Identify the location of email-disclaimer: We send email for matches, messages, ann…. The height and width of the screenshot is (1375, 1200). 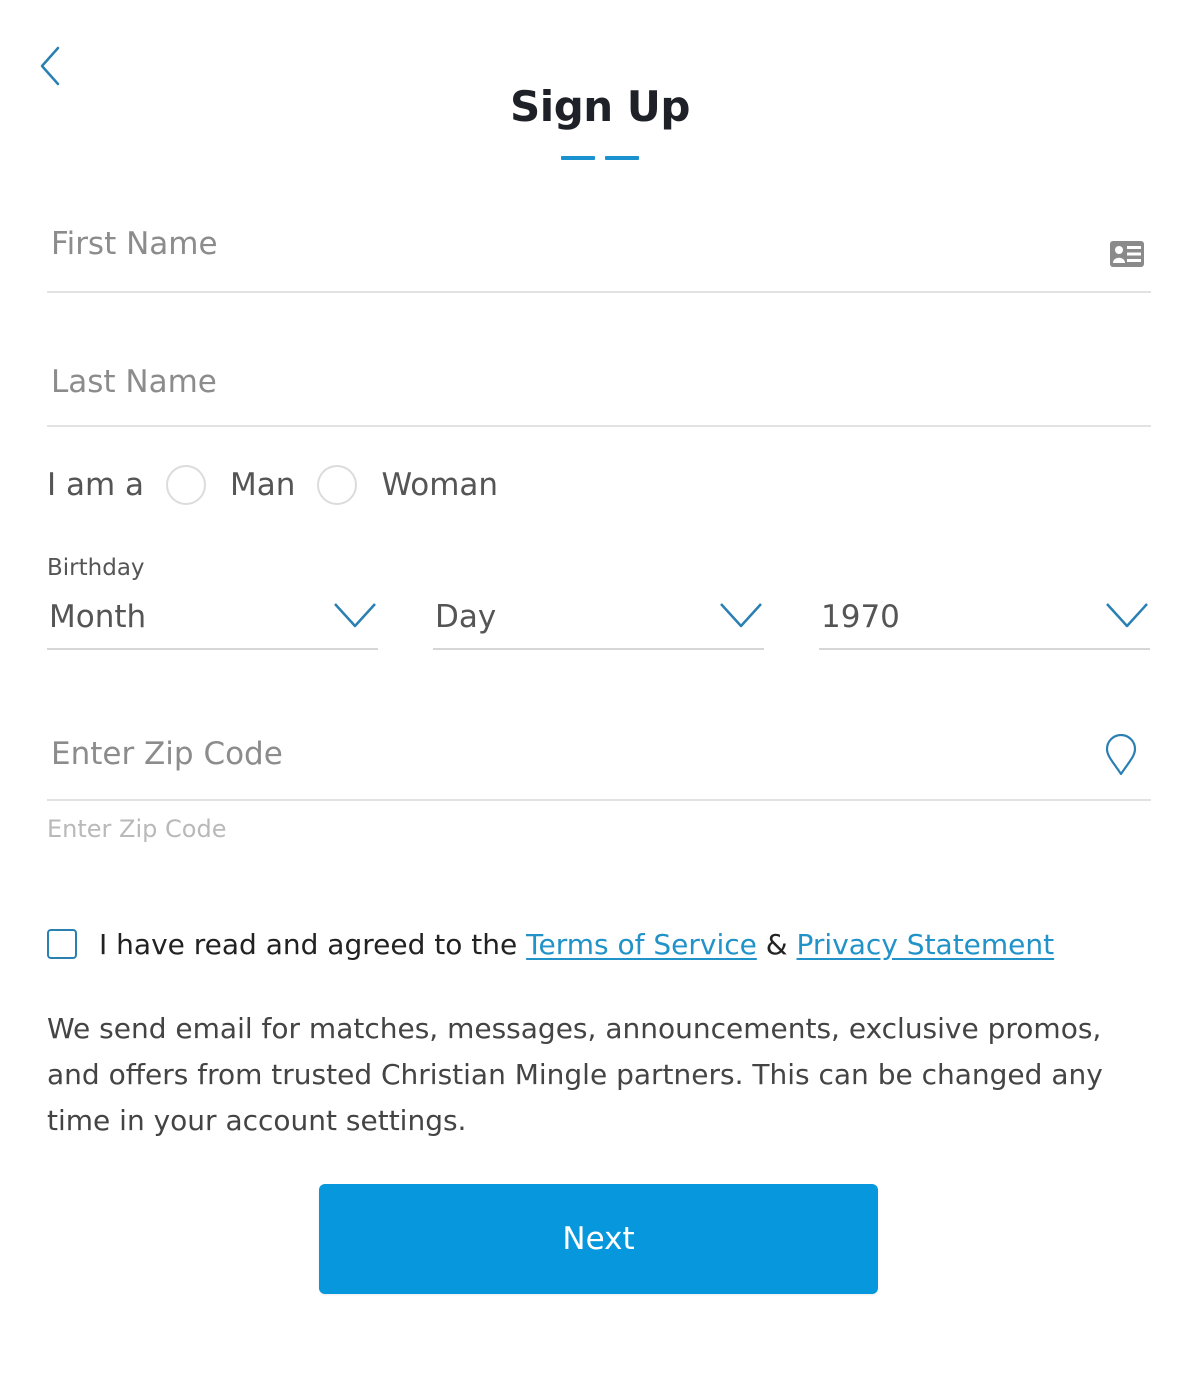
(575, 1074).